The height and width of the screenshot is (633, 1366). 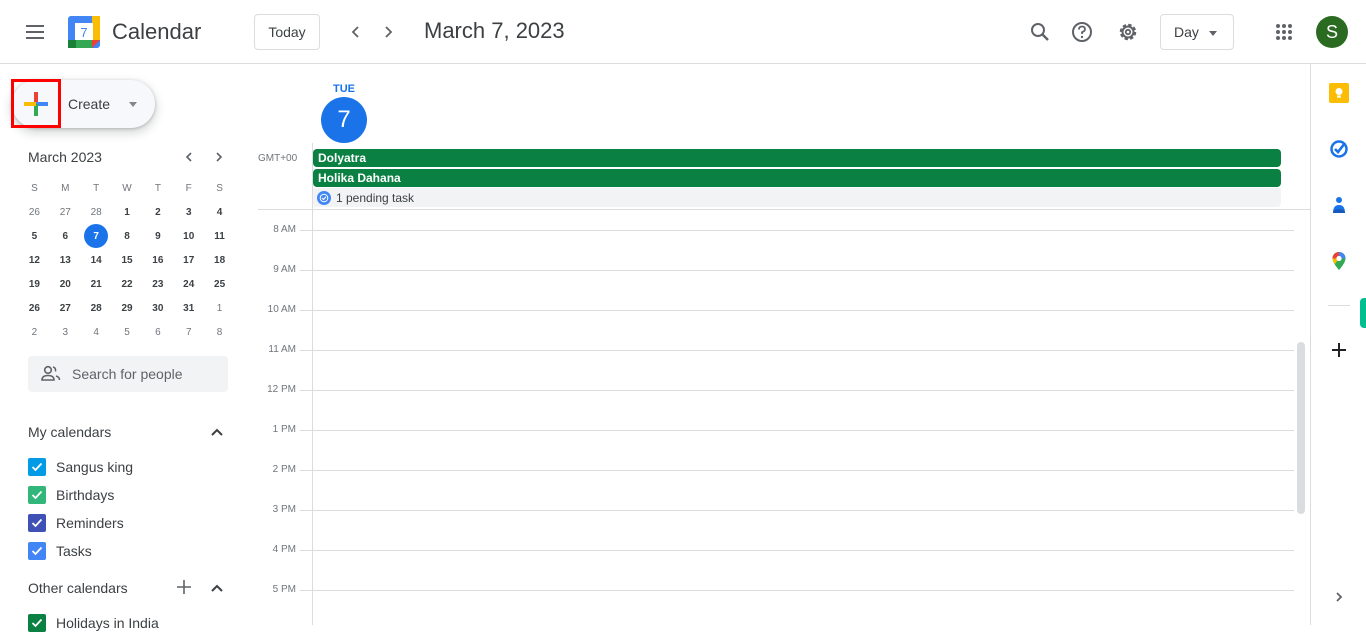 What do you see at coordinates (96, 260) in the screenshot?
I see `mini-calendar-day: 14` at bounding box center [96, 260].